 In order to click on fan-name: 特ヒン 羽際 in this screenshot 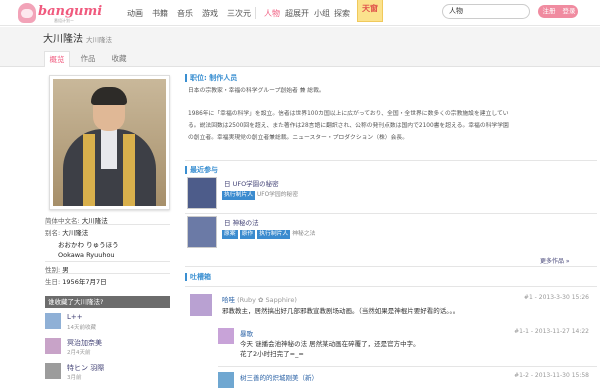, I will do `click(85, 368)`.